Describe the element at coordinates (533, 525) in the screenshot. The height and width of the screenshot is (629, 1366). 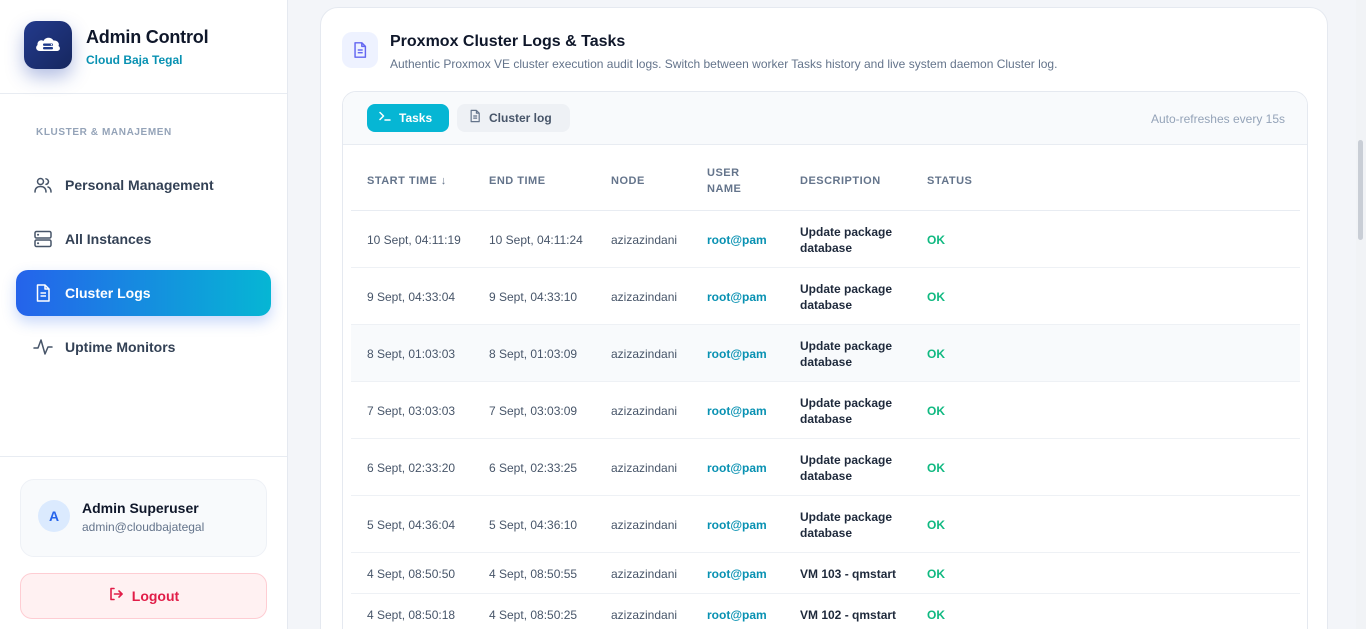
I see `cell-end-time: 5 Sept, 04:36:10` at that location.